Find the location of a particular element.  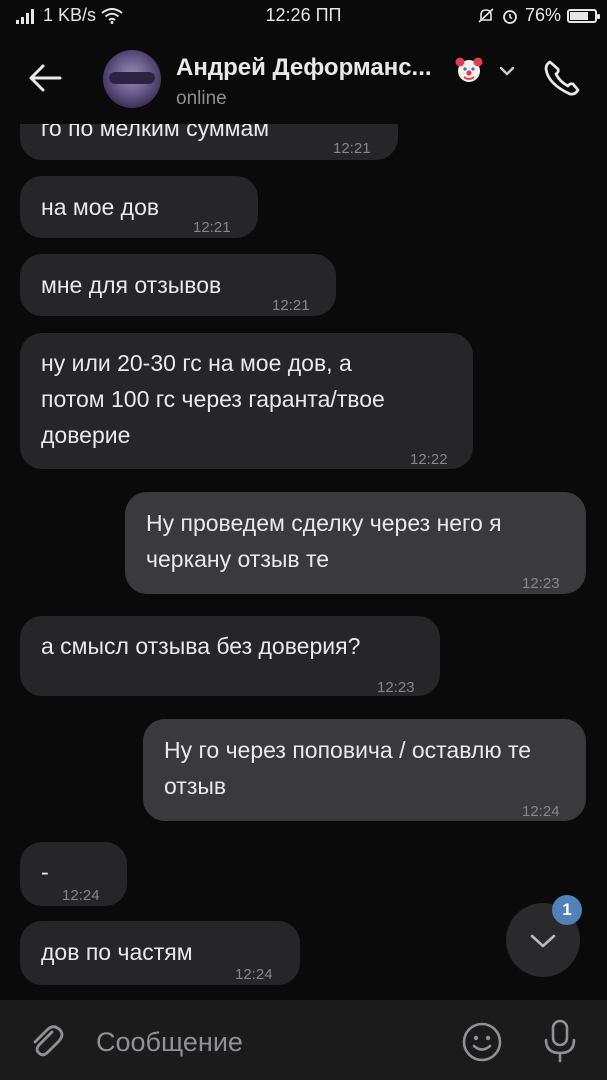

message-text: Ну го через поповича / оставлю те отзыв is located at coordinates (348, 768).